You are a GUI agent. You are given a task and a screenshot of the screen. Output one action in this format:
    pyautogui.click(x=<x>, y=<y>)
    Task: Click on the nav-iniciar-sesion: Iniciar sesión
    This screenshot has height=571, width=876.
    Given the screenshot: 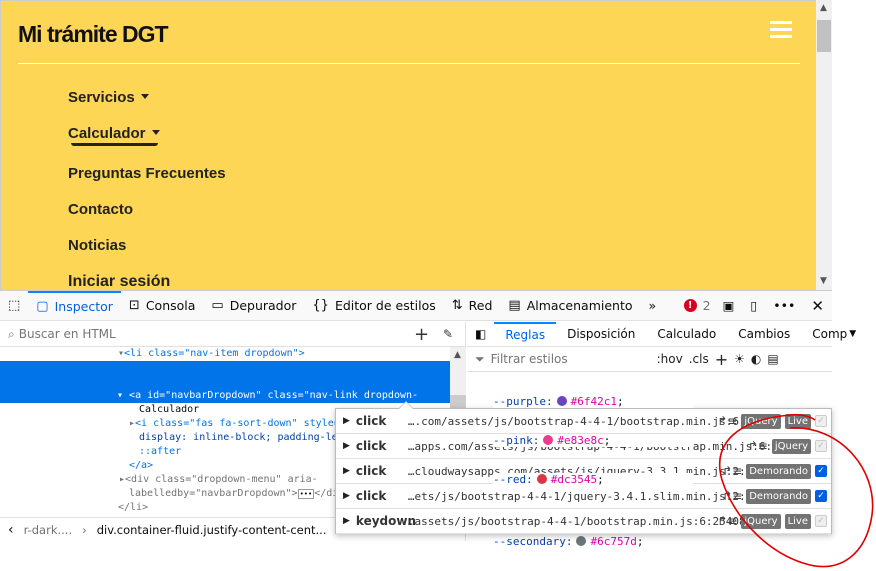 What is the action you would take?
    pyautogui.click(x=119, y=281)
    